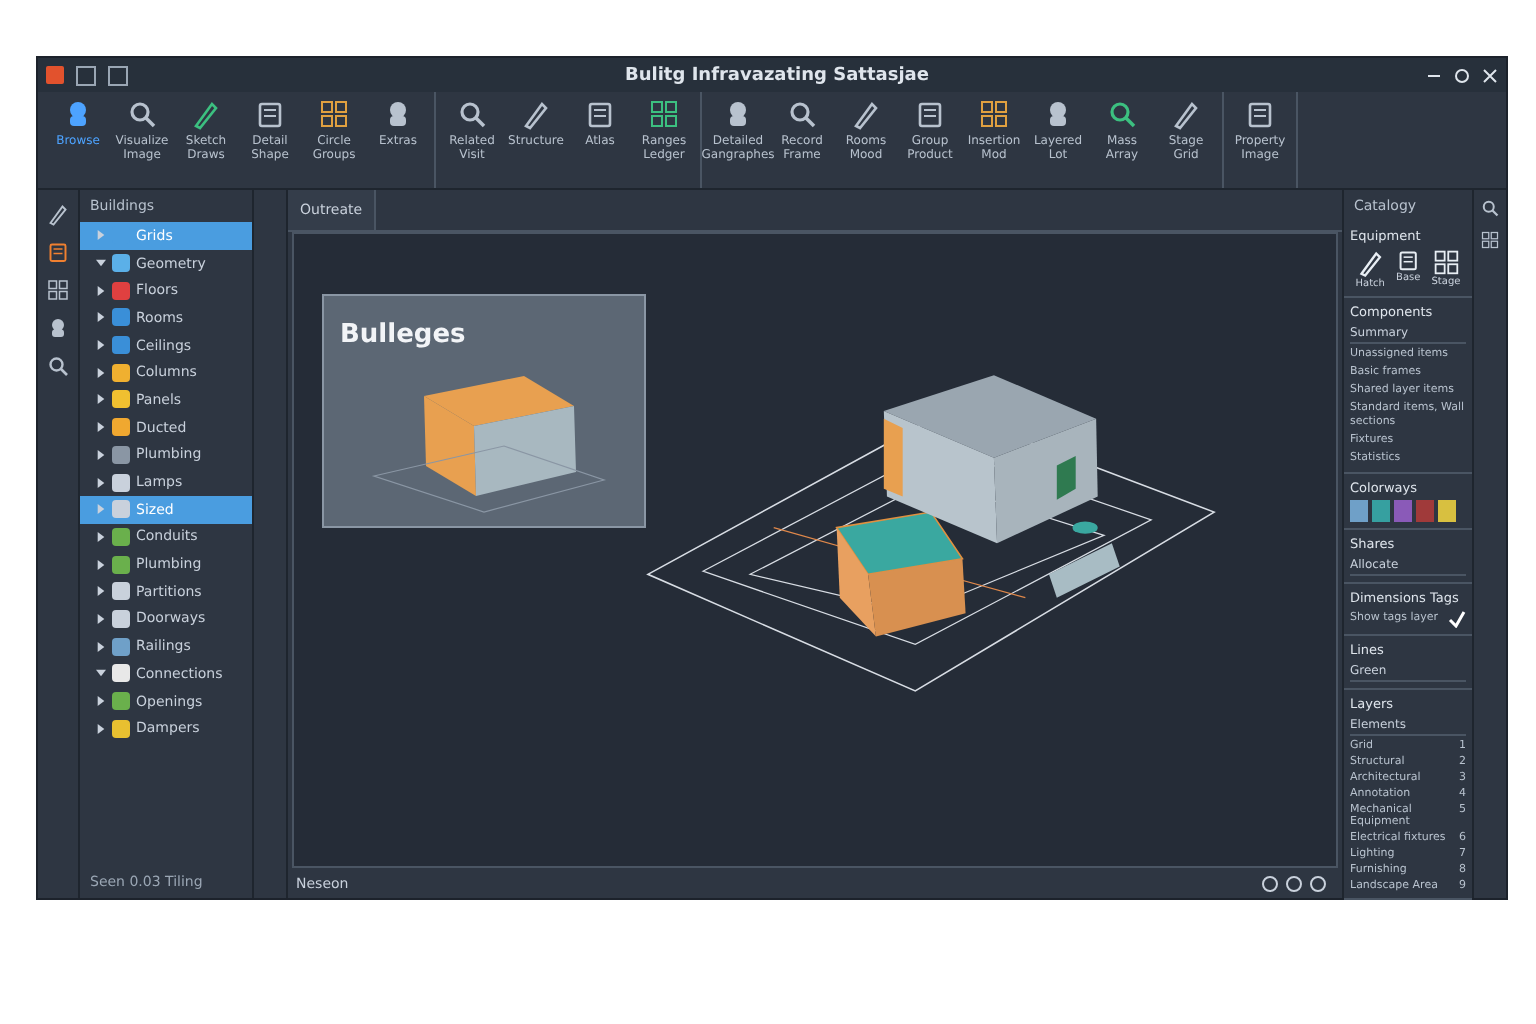  Describe the element at coordinates (1457, 618) in the screenshot. I see `check-icon` at that location.